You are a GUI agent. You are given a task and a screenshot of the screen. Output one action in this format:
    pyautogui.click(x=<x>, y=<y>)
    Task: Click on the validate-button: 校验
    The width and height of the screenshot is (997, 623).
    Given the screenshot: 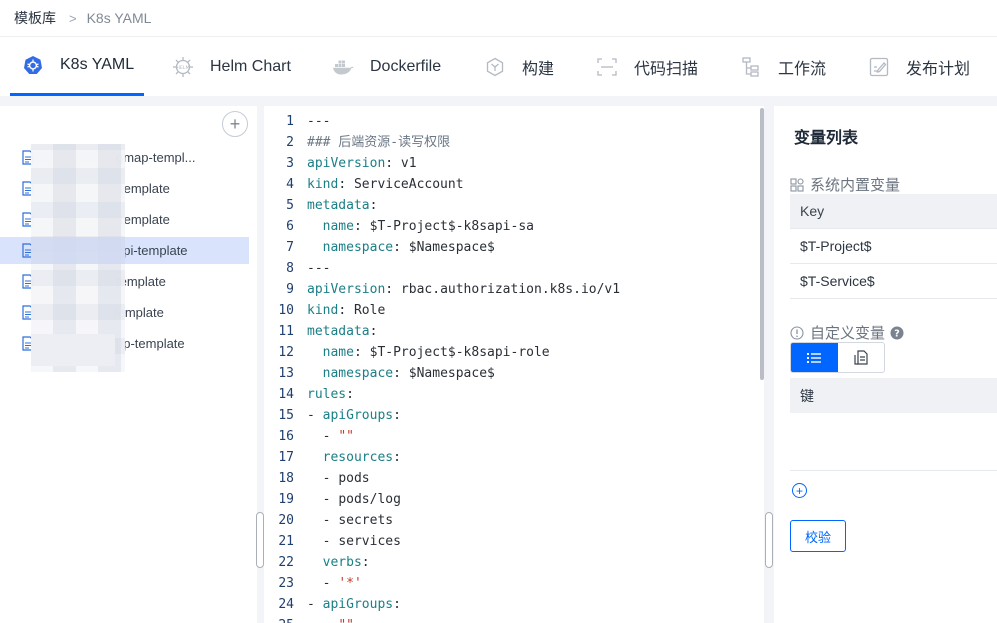 What is the action you would take?
    pyautogui.click(x=818, y=536)
    